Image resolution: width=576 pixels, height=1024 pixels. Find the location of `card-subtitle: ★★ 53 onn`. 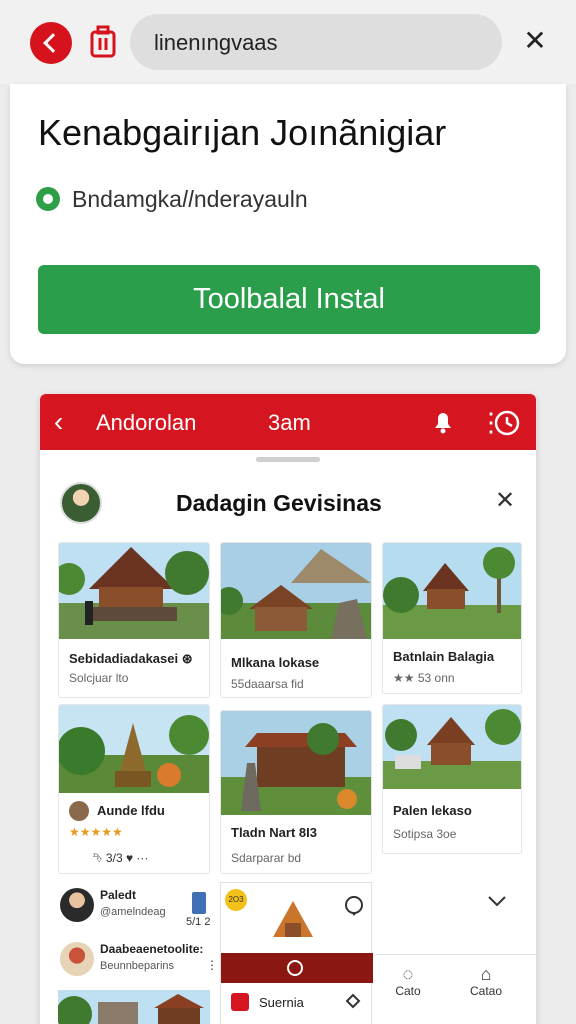

card-subtitle: ★★ 53 onn is located at coordinates (424, 678).